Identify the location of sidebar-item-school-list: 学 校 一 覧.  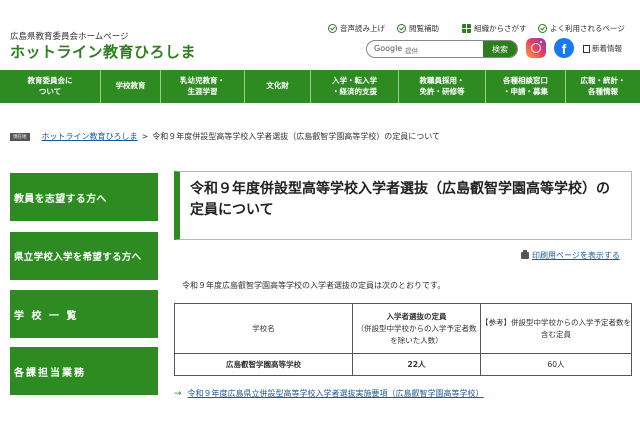
(84, 314).